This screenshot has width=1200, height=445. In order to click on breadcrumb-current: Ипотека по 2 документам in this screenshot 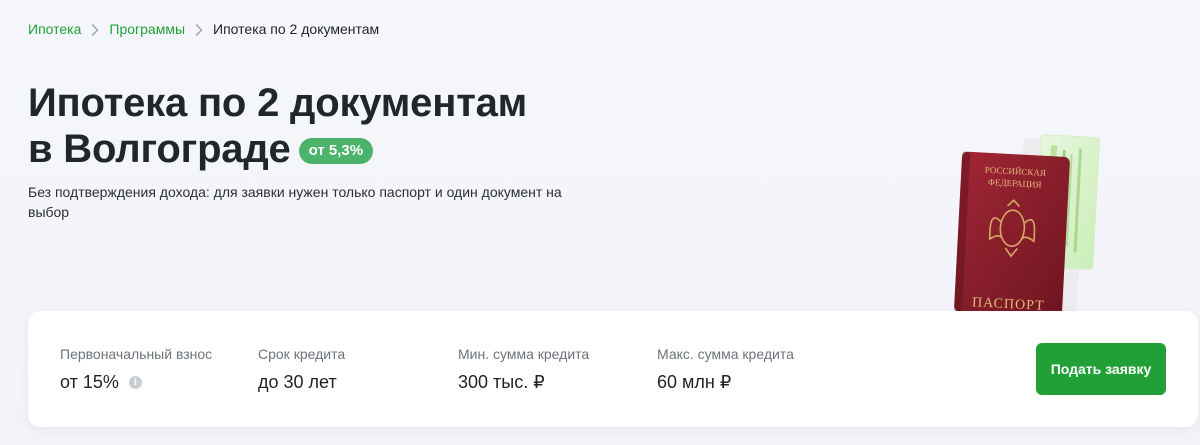, I will do `click(296, 29)`.